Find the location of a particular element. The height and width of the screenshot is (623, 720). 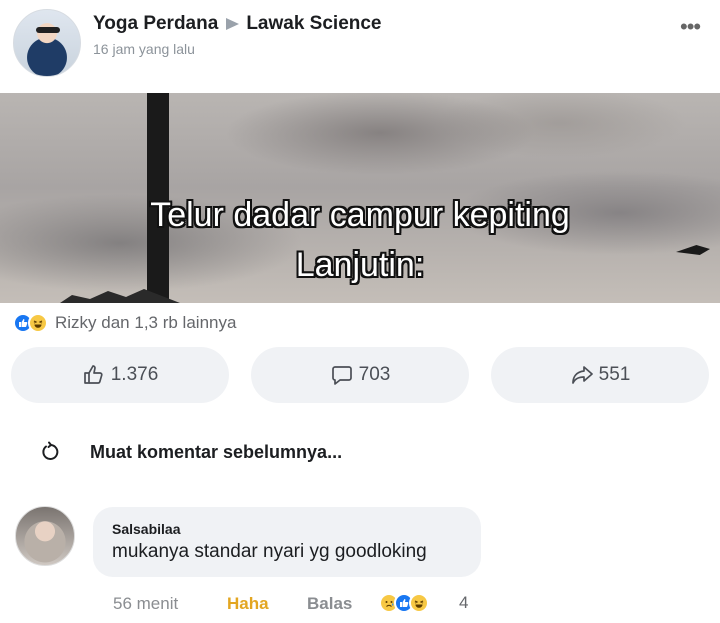

image-caption-line2: Lanjutin: is located at coordinates (360, 265).